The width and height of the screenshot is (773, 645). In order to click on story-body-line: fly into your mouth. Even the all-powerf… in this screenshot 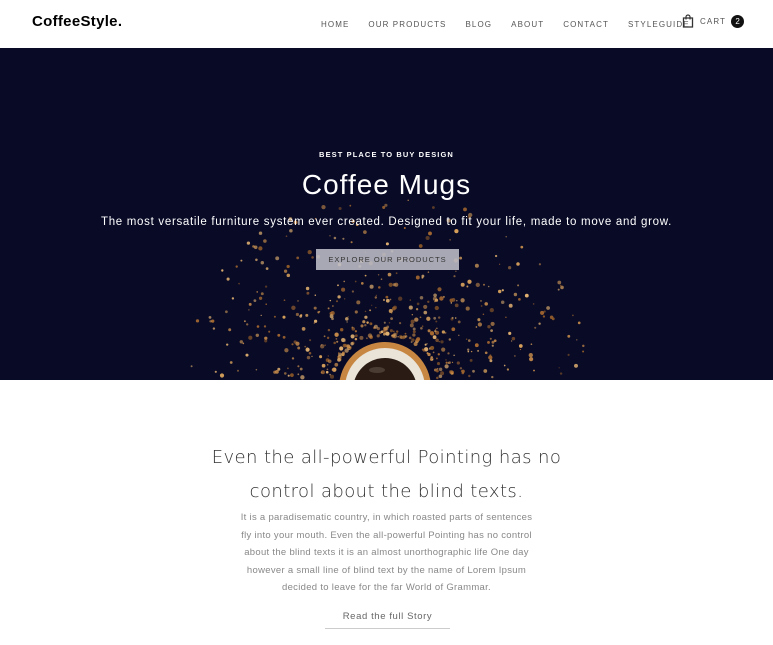, I will do `click(386, 535)`.